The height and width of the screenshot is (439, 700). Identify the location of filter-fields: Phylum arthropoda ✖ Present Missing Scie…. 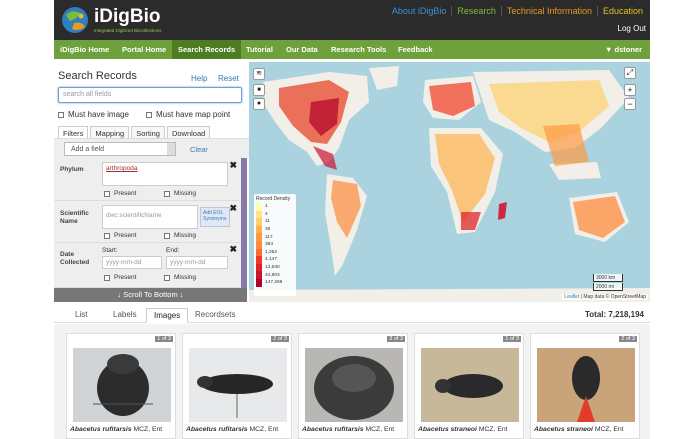
(151, 223).